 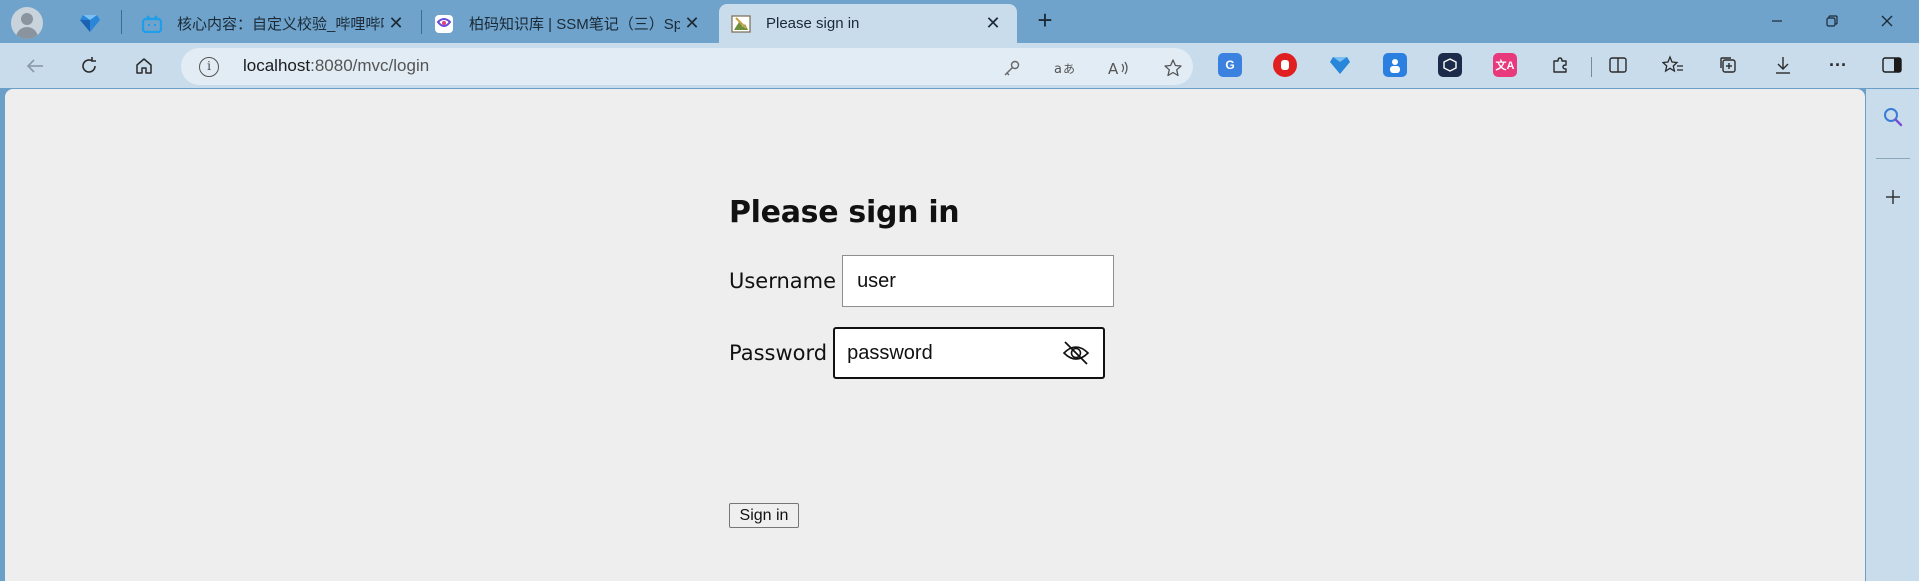 I want to click on minimize-icon, so click(x=1777, y=21).